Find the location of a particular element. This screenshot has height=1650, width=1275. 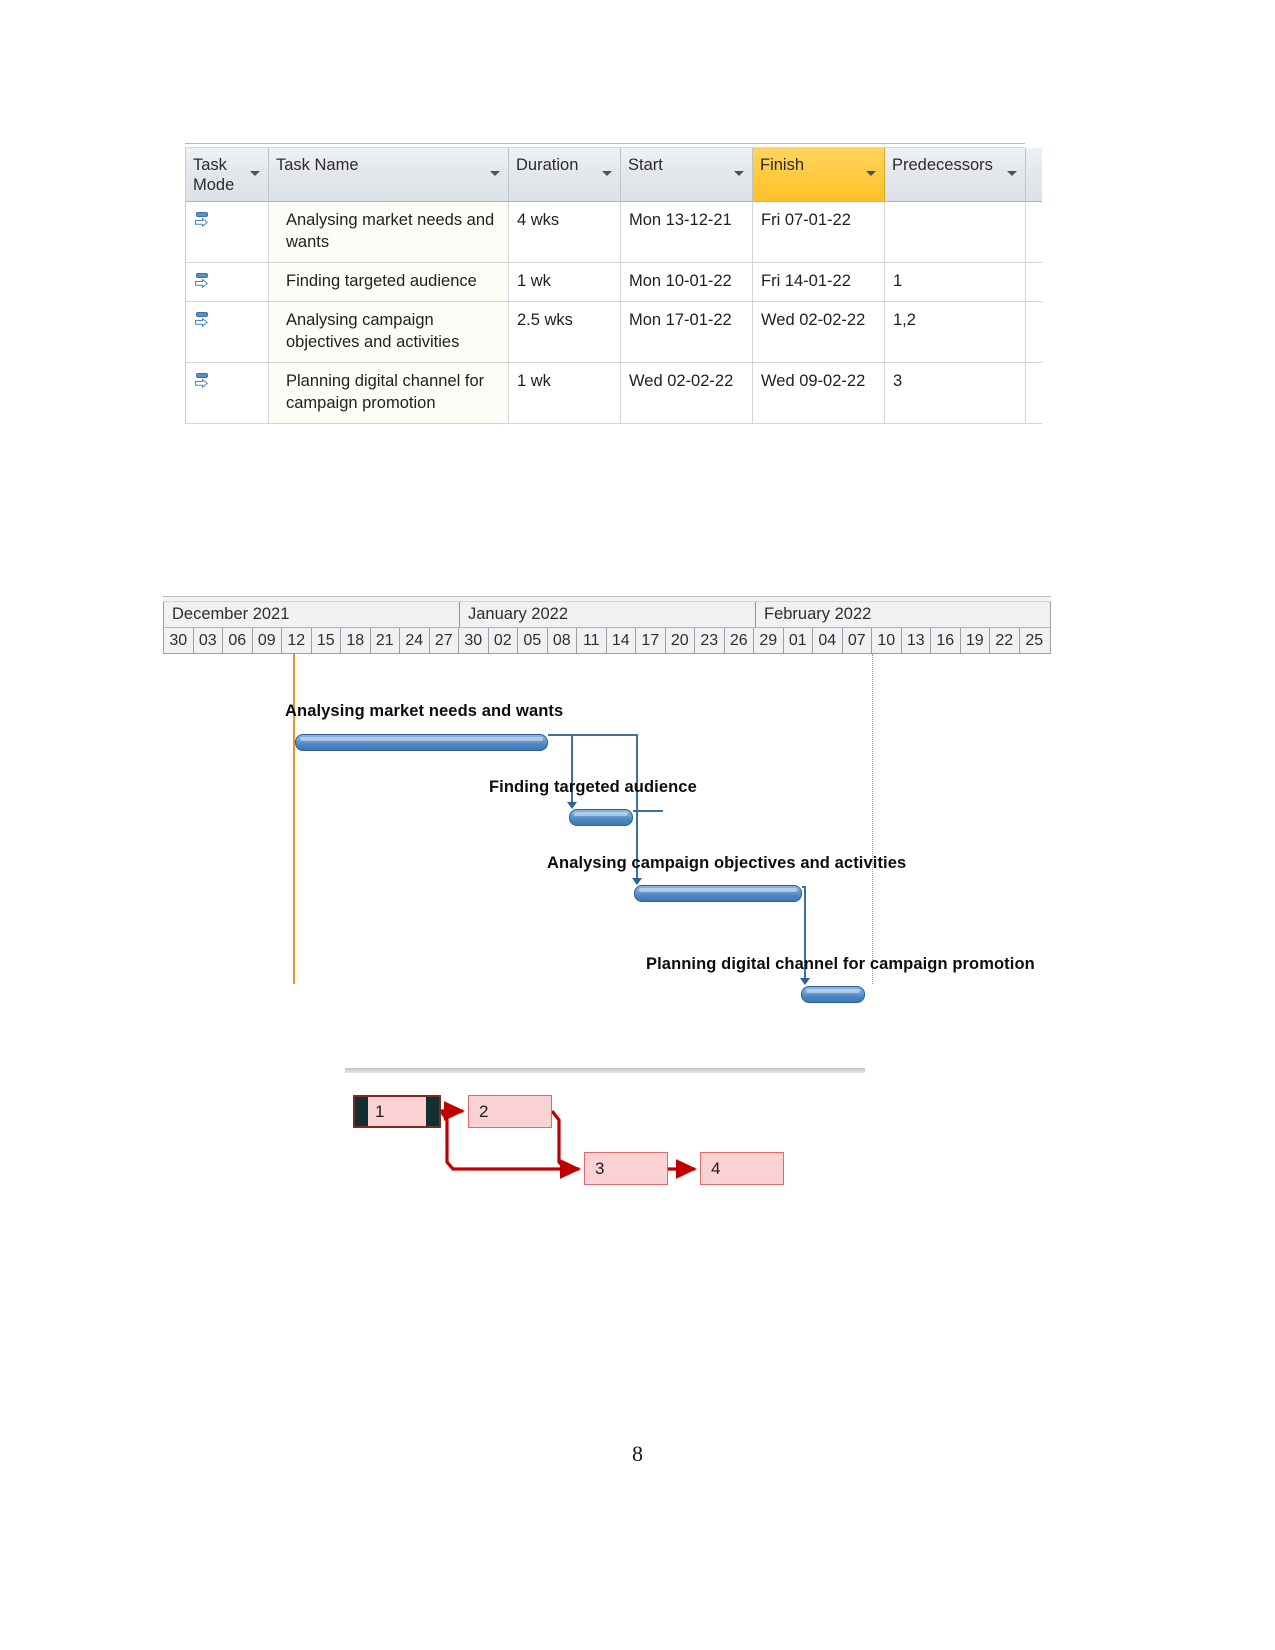

column-header-task-mode: Task Mode is located at coordinates (227, 175).